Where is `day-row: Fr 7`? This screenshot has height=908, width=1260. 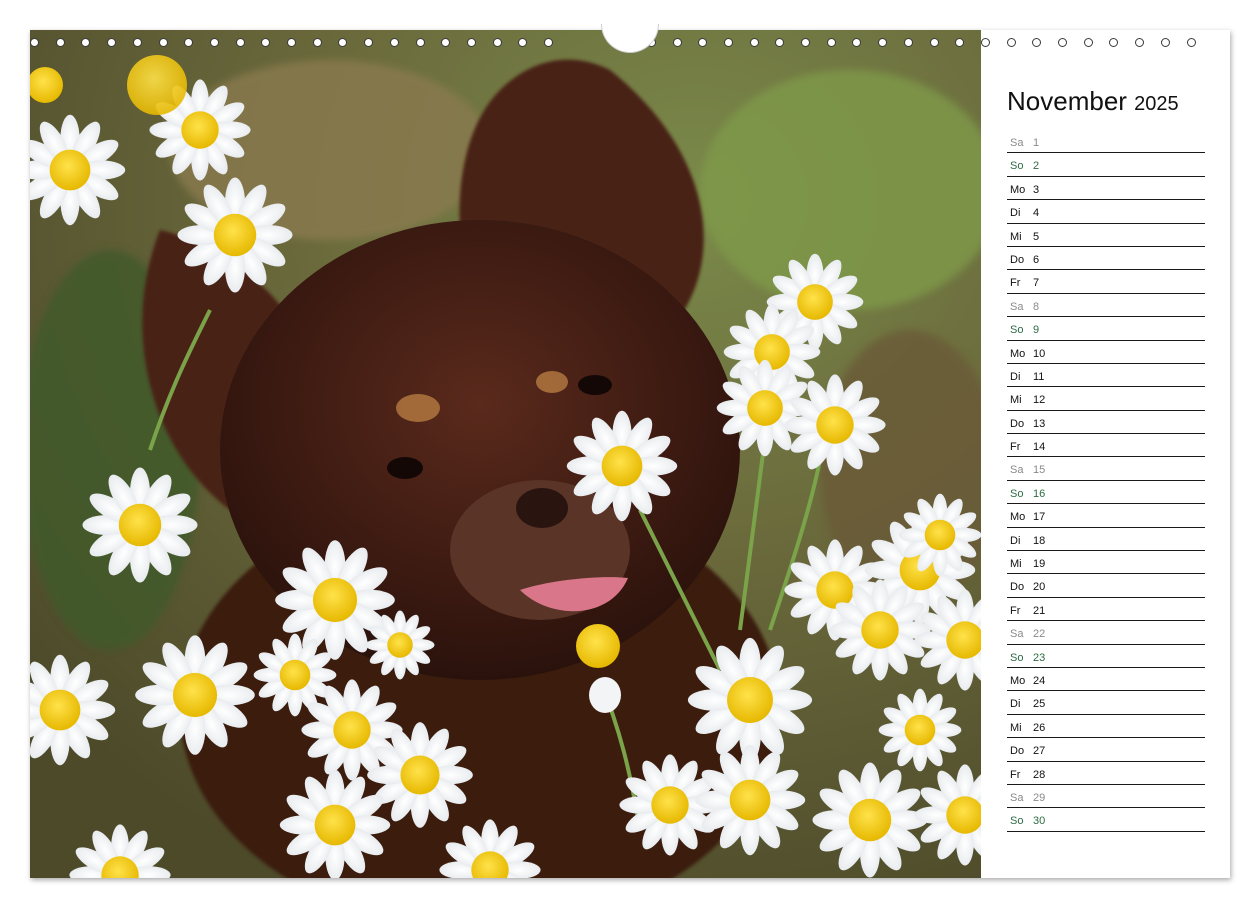 day-row: Fr 7 is located at coordinates (1106, 282).